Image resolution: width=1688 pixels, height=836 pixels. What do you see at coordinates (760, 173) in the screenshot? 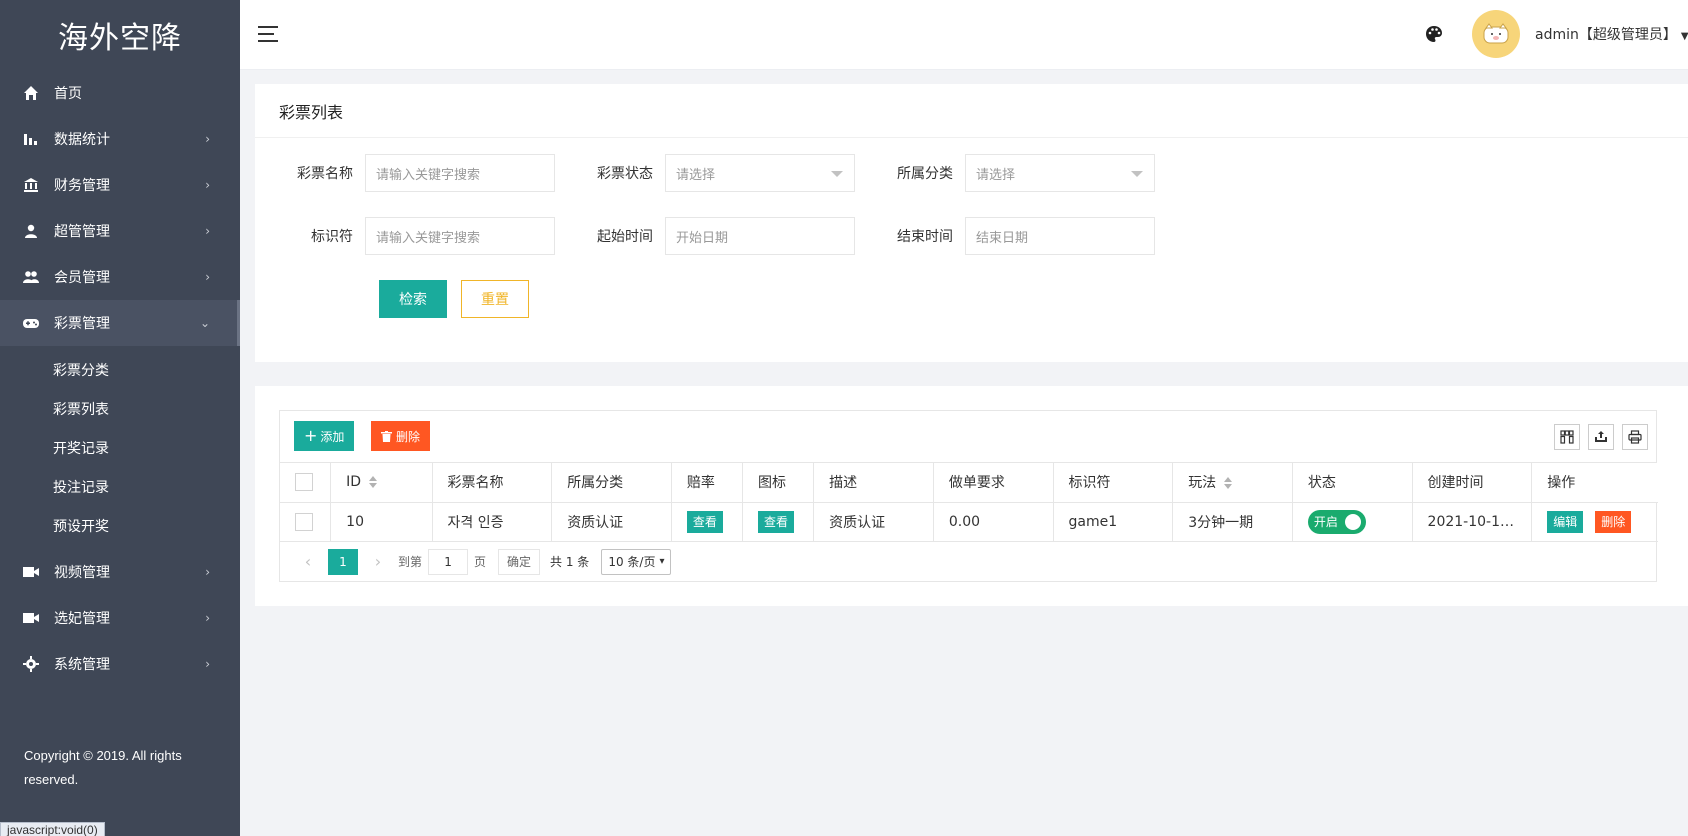
I see `lottery-status-select: 请选择` at bounding box center [760, 173].